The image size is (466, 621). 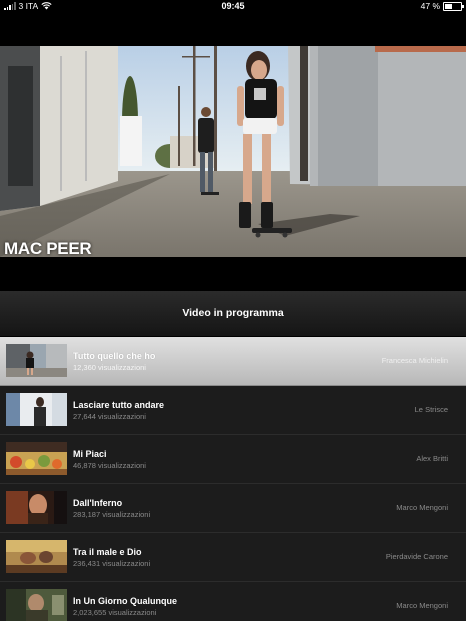 I want to click on status-bar: 3 ITA 09:45 47 %, so click(x=233, y=7).